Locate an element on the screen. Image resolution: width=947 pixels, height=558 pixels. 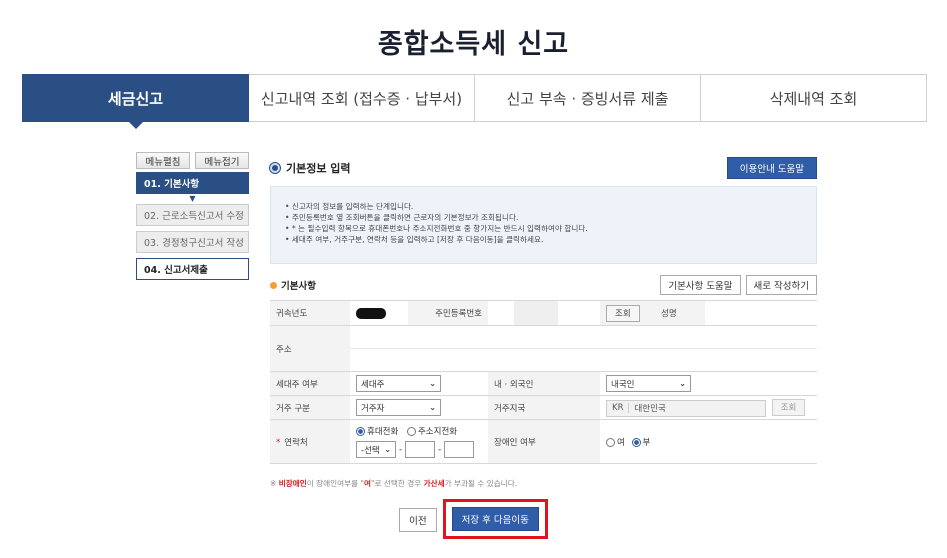
ssn-lookup-cell: 조회 is located at coordinates (627, 313).